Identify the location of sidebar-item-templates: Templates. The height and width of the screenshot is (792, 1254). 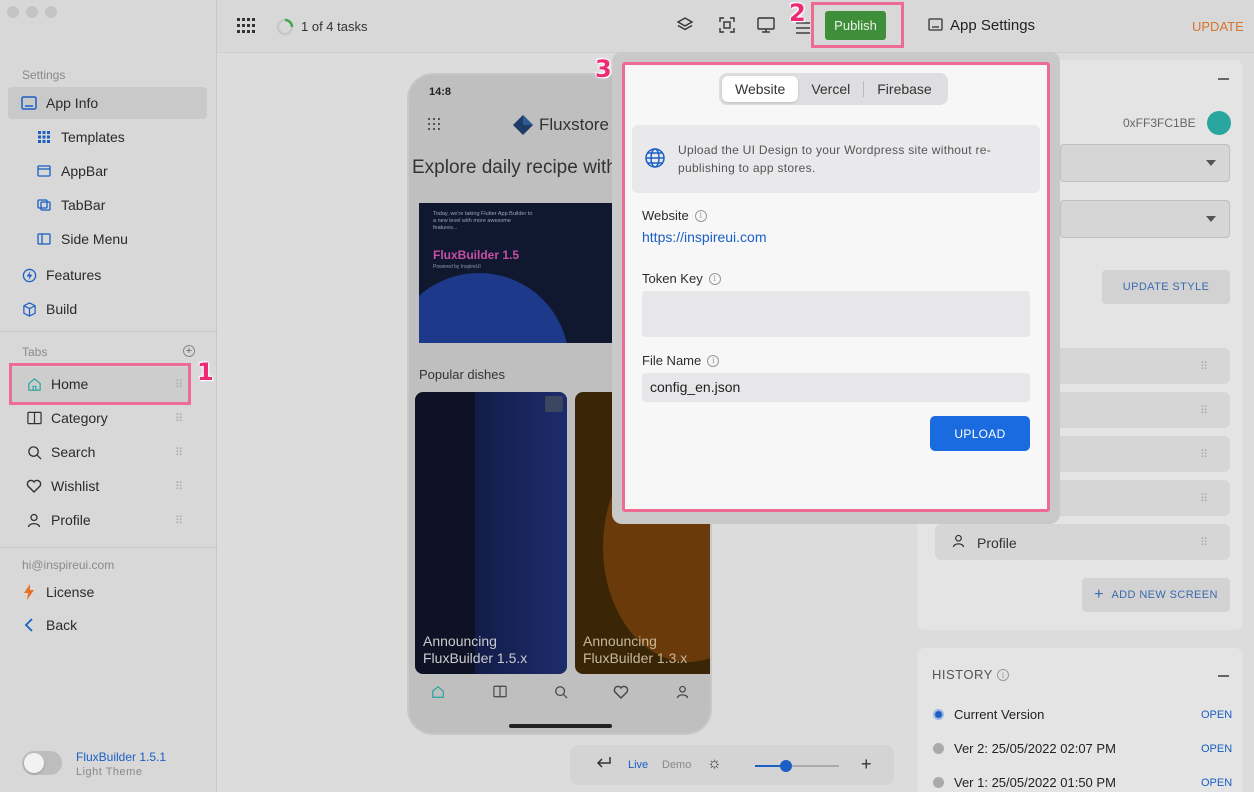
(80, 137).